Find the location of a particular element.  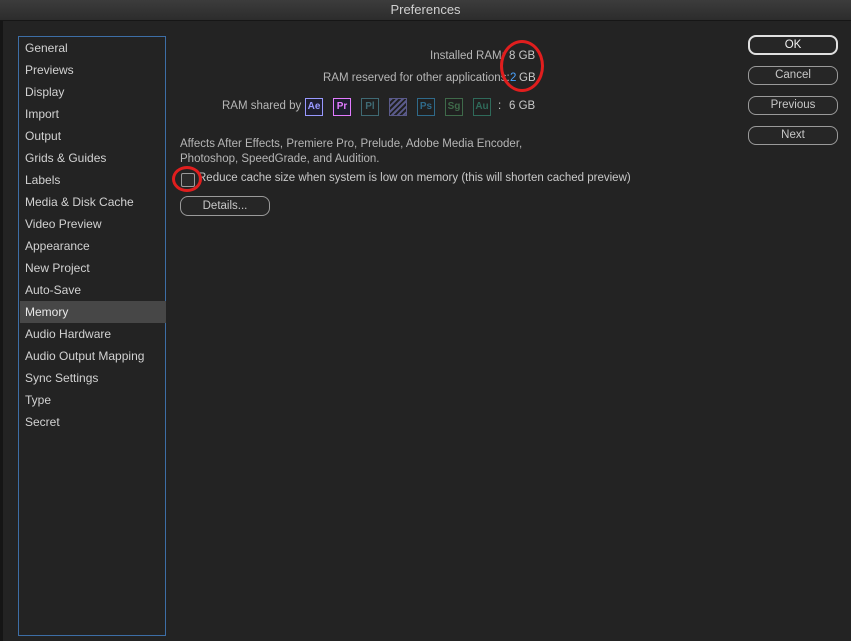

app-icon-ps: Ps is located at coordinates (426, 107).